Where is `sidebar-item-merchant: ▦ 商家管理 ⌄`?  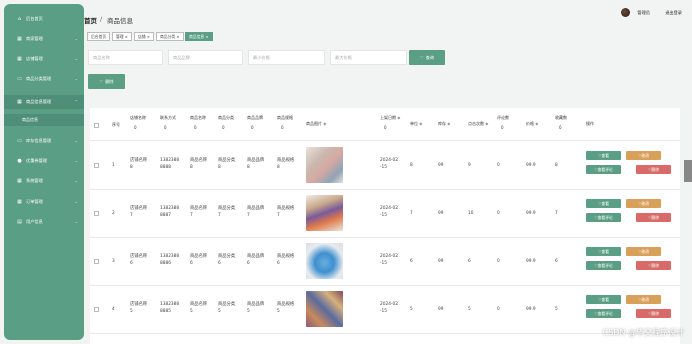 sidebar-item-merchant: ▦ 商家管理 ⌄ is located at coordinates (44, 39).